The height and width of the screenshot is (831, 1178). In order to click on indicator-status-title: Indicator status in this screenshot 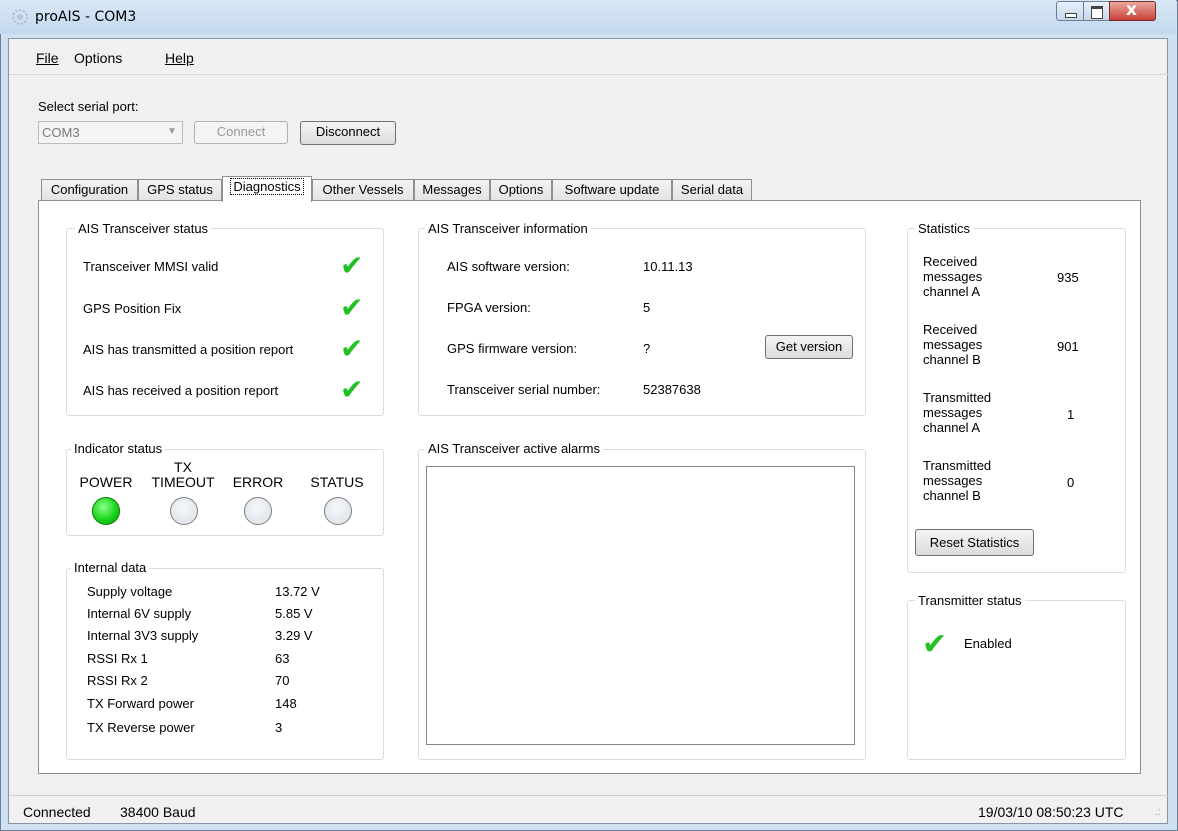, I will do `click(118, 448)`.